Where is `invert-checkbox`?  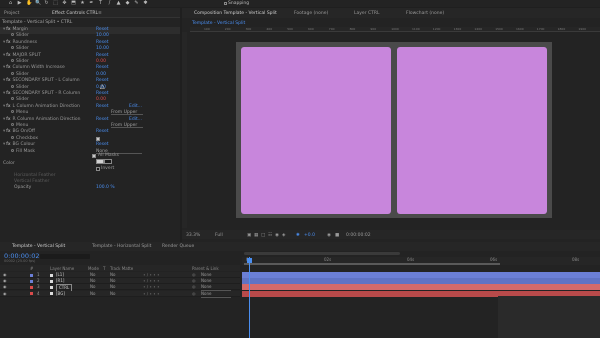
invert-checkbox is located at coordinates (98, 169).